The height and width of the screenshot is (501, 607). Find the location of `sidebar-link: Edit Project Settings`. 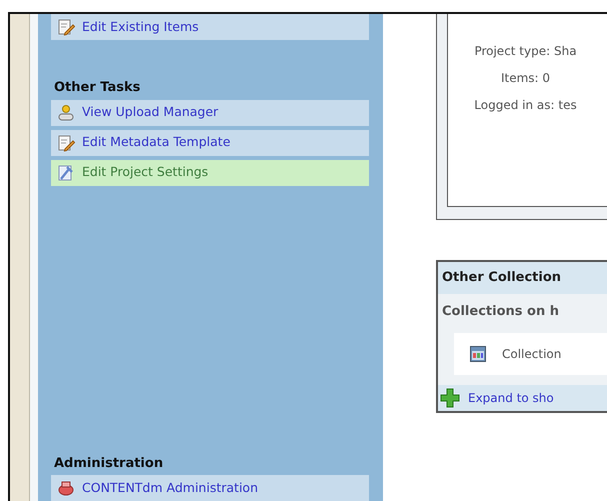

sidebar-link: Edit Project Settings is located at coordinates (210, 173).